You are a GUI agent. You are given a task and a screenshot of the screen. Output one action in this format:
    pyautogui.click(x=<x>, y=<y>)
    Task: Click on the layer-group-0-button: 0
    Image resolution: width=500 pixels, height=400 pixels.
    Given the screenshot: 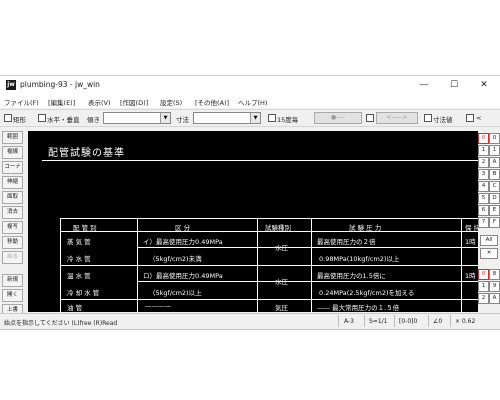 What is the action you would take?
    pyautogui.click(x=483, y=138)
    